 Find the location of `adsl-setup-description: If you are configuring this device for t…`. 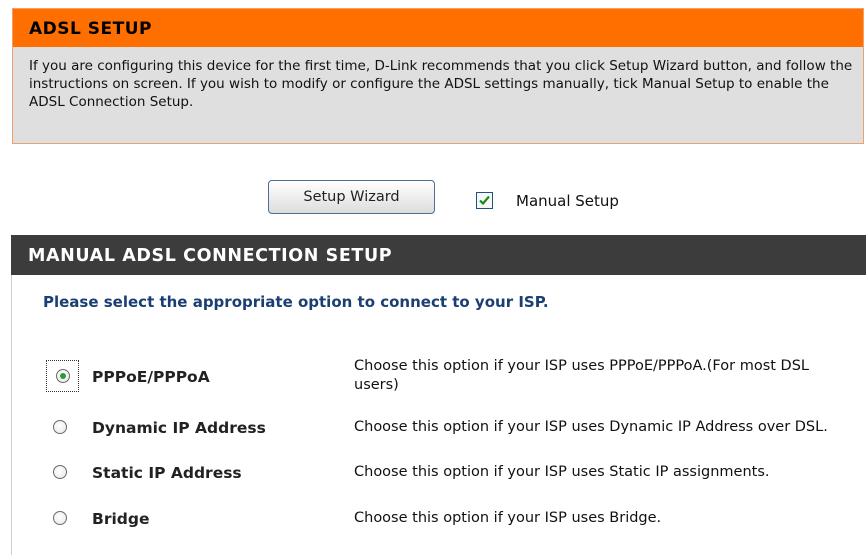

adsl-setup-description: If you are configuring this device for t… is located at coordinates (441, 84).